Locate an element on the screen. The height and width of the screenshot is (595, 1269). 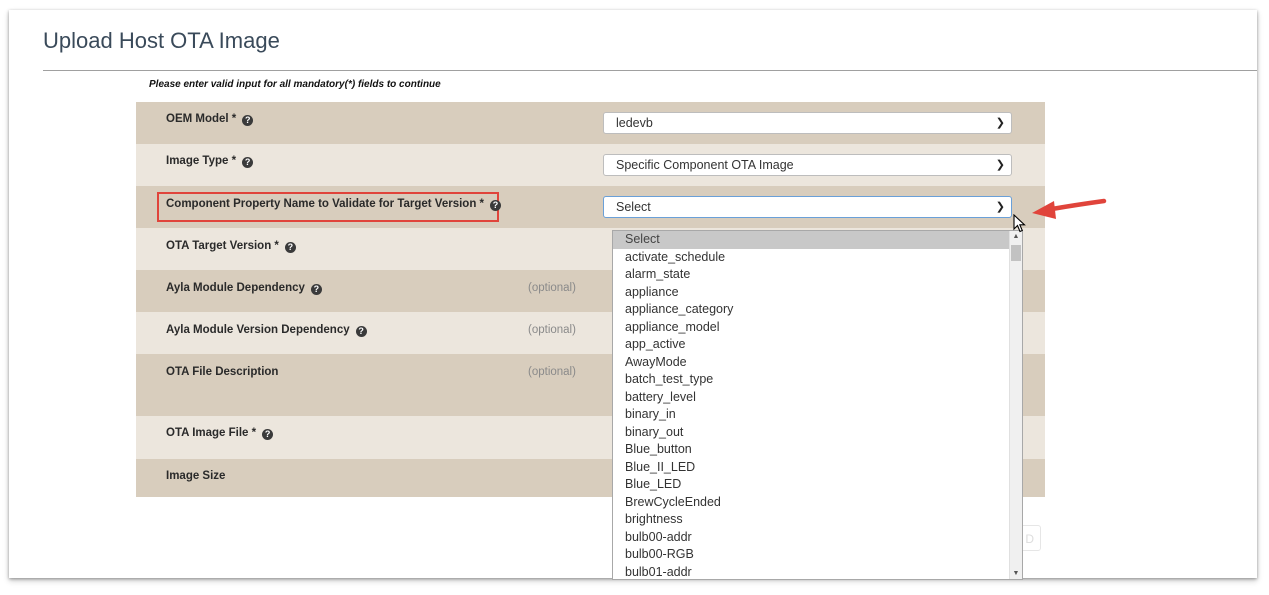
oem-model-label: OEM Model * is located at coordinates (201, 119).